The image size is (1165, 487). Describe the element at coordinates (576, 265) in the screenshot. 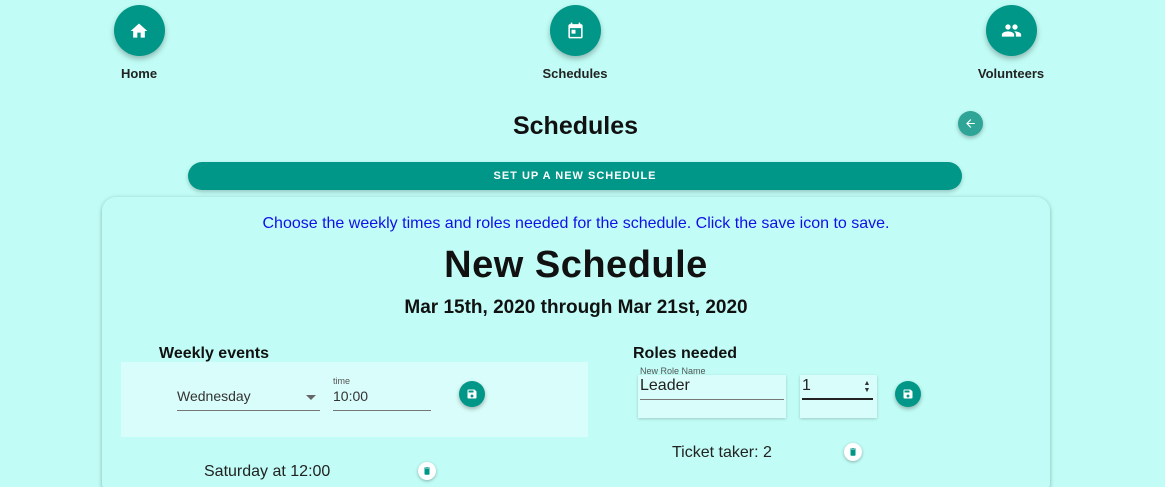

I see `schedule-title: New Schedule` at that location.